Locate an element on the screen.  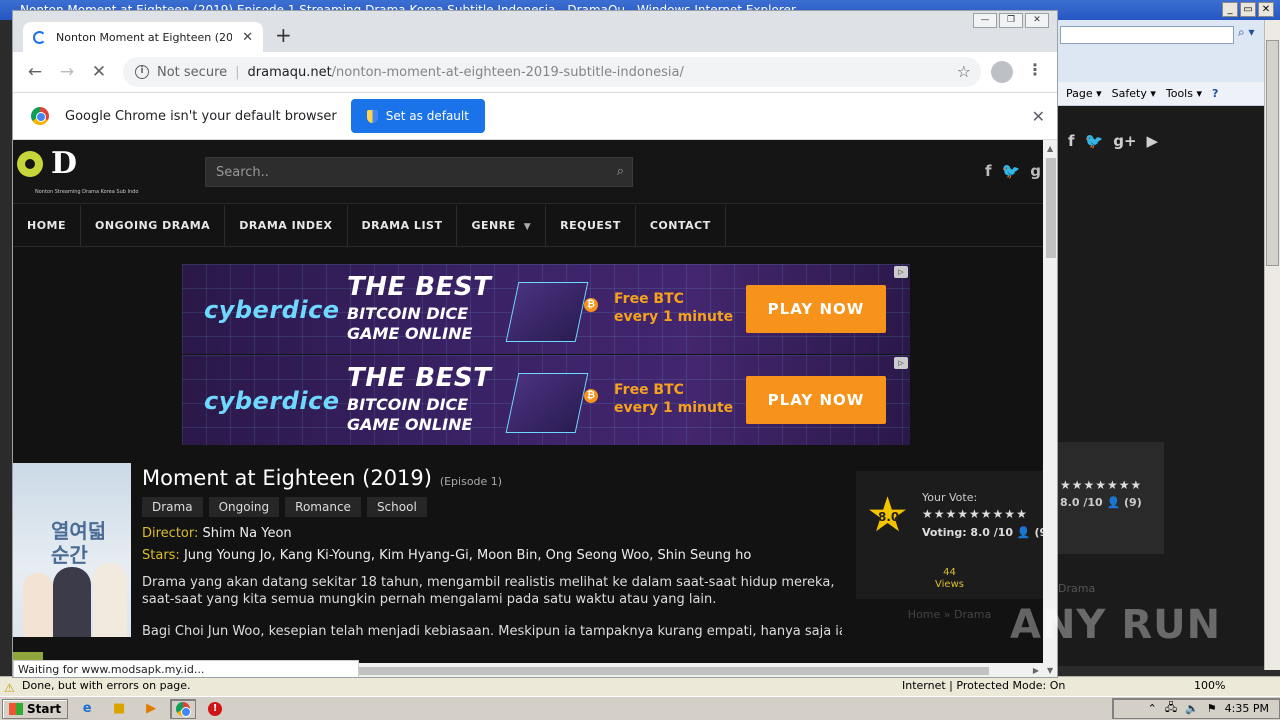
ie-zone-text: Internet | Protected Mode: On is located at coordinates (984, 685).